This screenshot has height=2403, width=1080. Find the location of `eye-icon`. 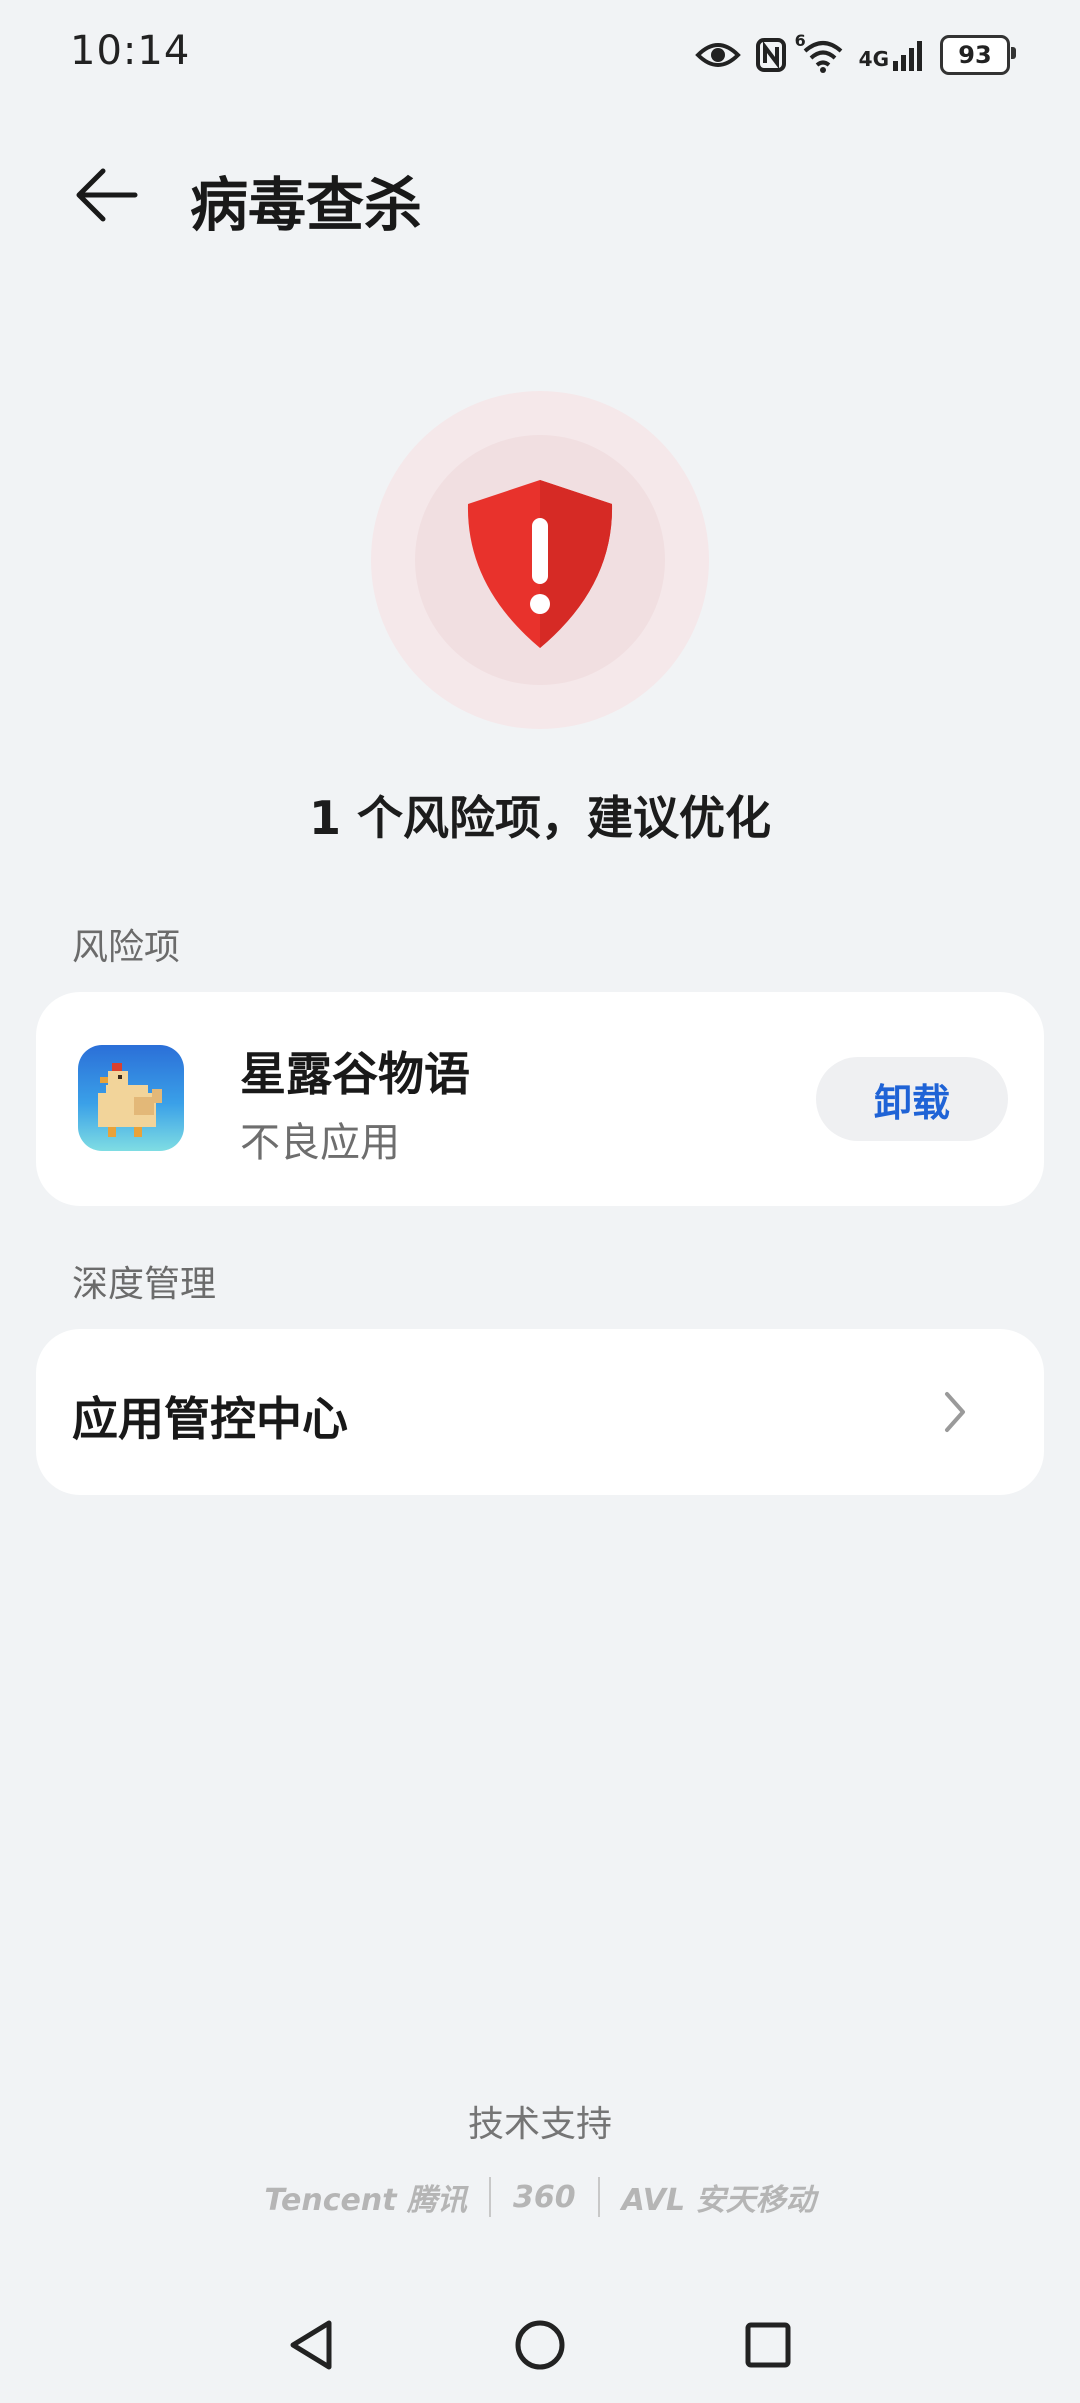

eye-icon is located at coordinates (717, 55).